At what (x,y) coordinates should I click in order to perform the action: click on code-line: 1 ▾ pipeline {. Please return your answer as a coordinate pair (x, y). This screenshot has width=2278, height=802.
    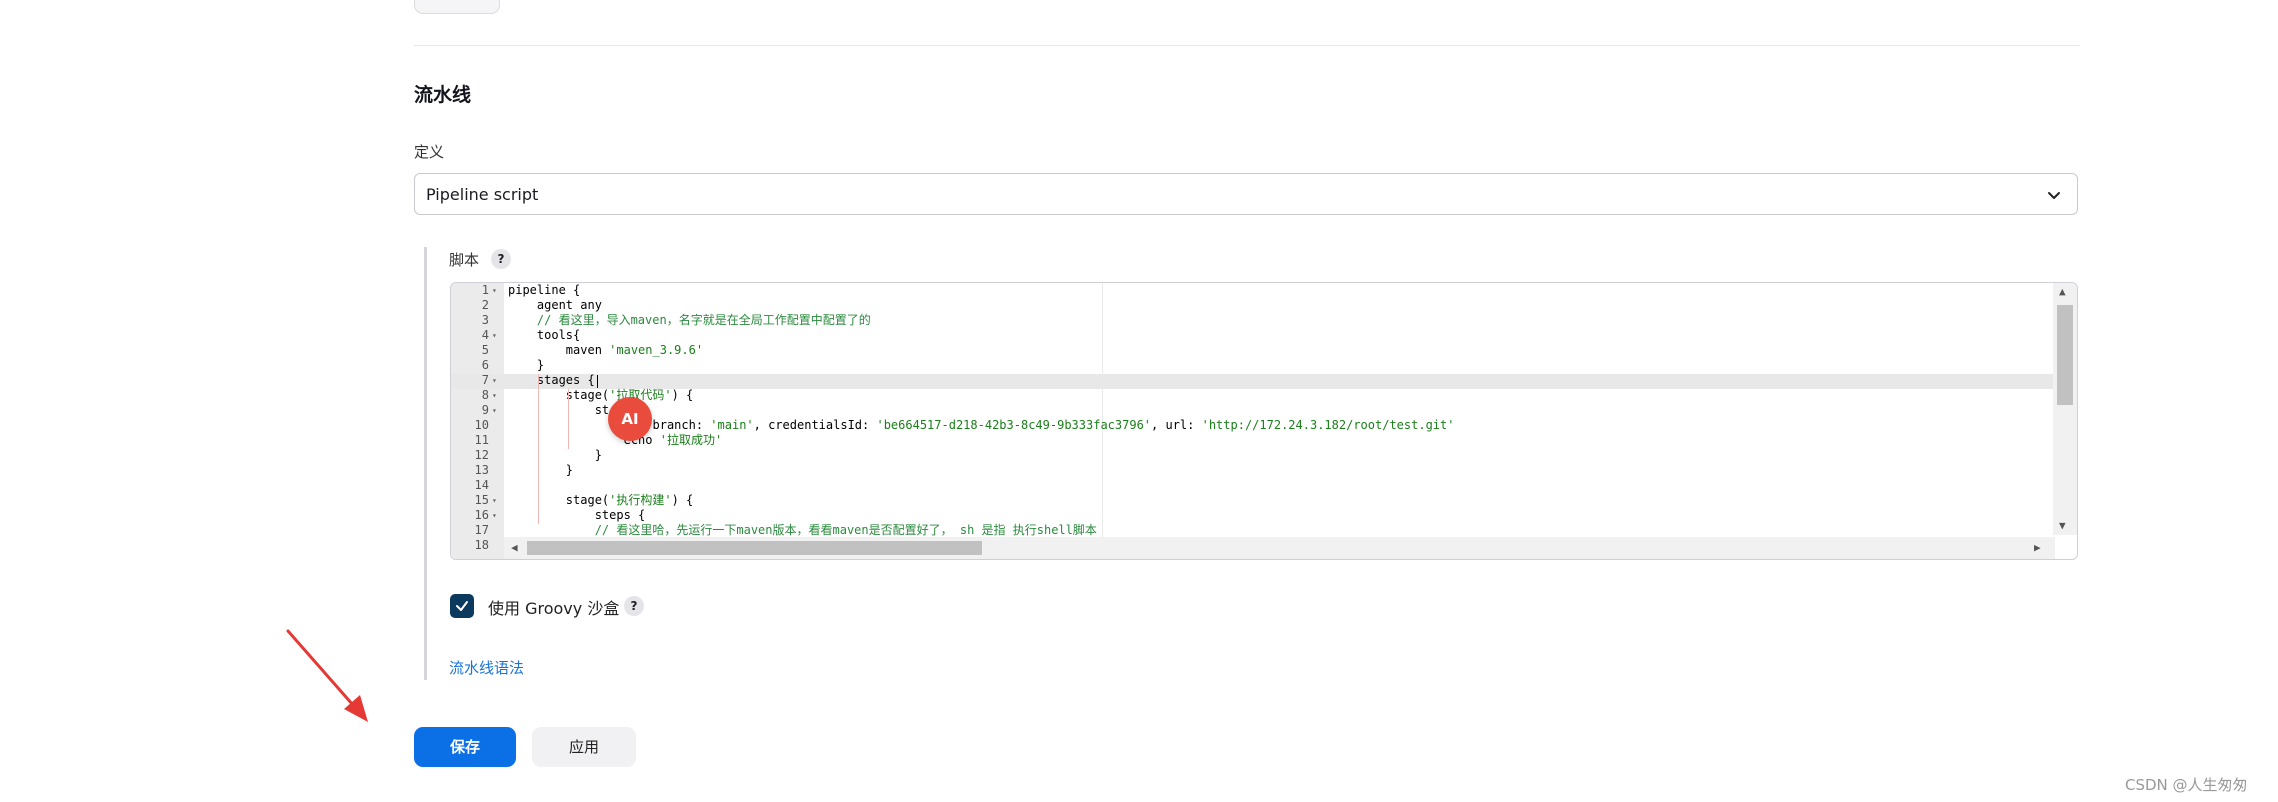
    Looking at the image, I should click on (1253, 290).